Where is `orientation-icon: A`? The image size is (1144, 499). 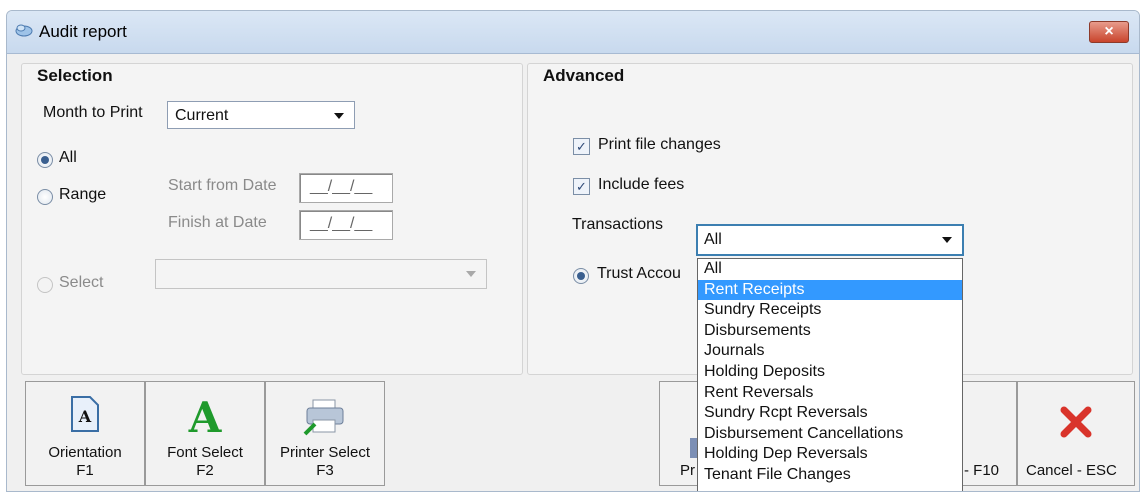
orientation-icon: A is located at coordinates (85, 414).